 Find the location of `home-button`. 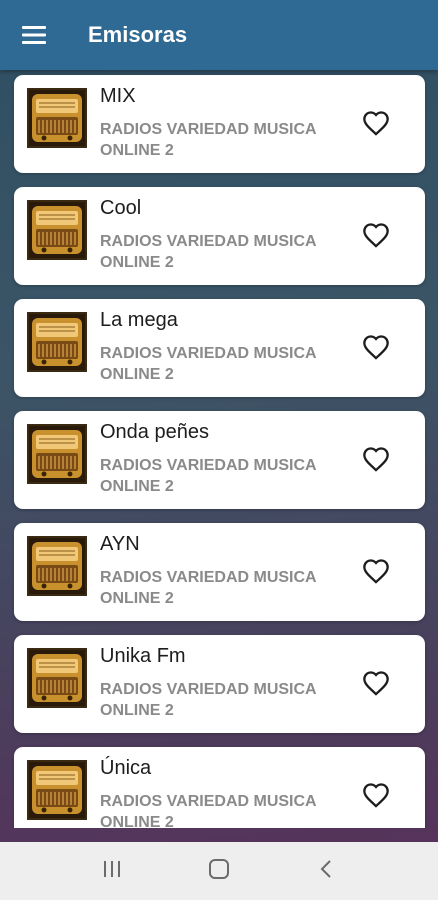

home-button is located at coordinates (219, 871).